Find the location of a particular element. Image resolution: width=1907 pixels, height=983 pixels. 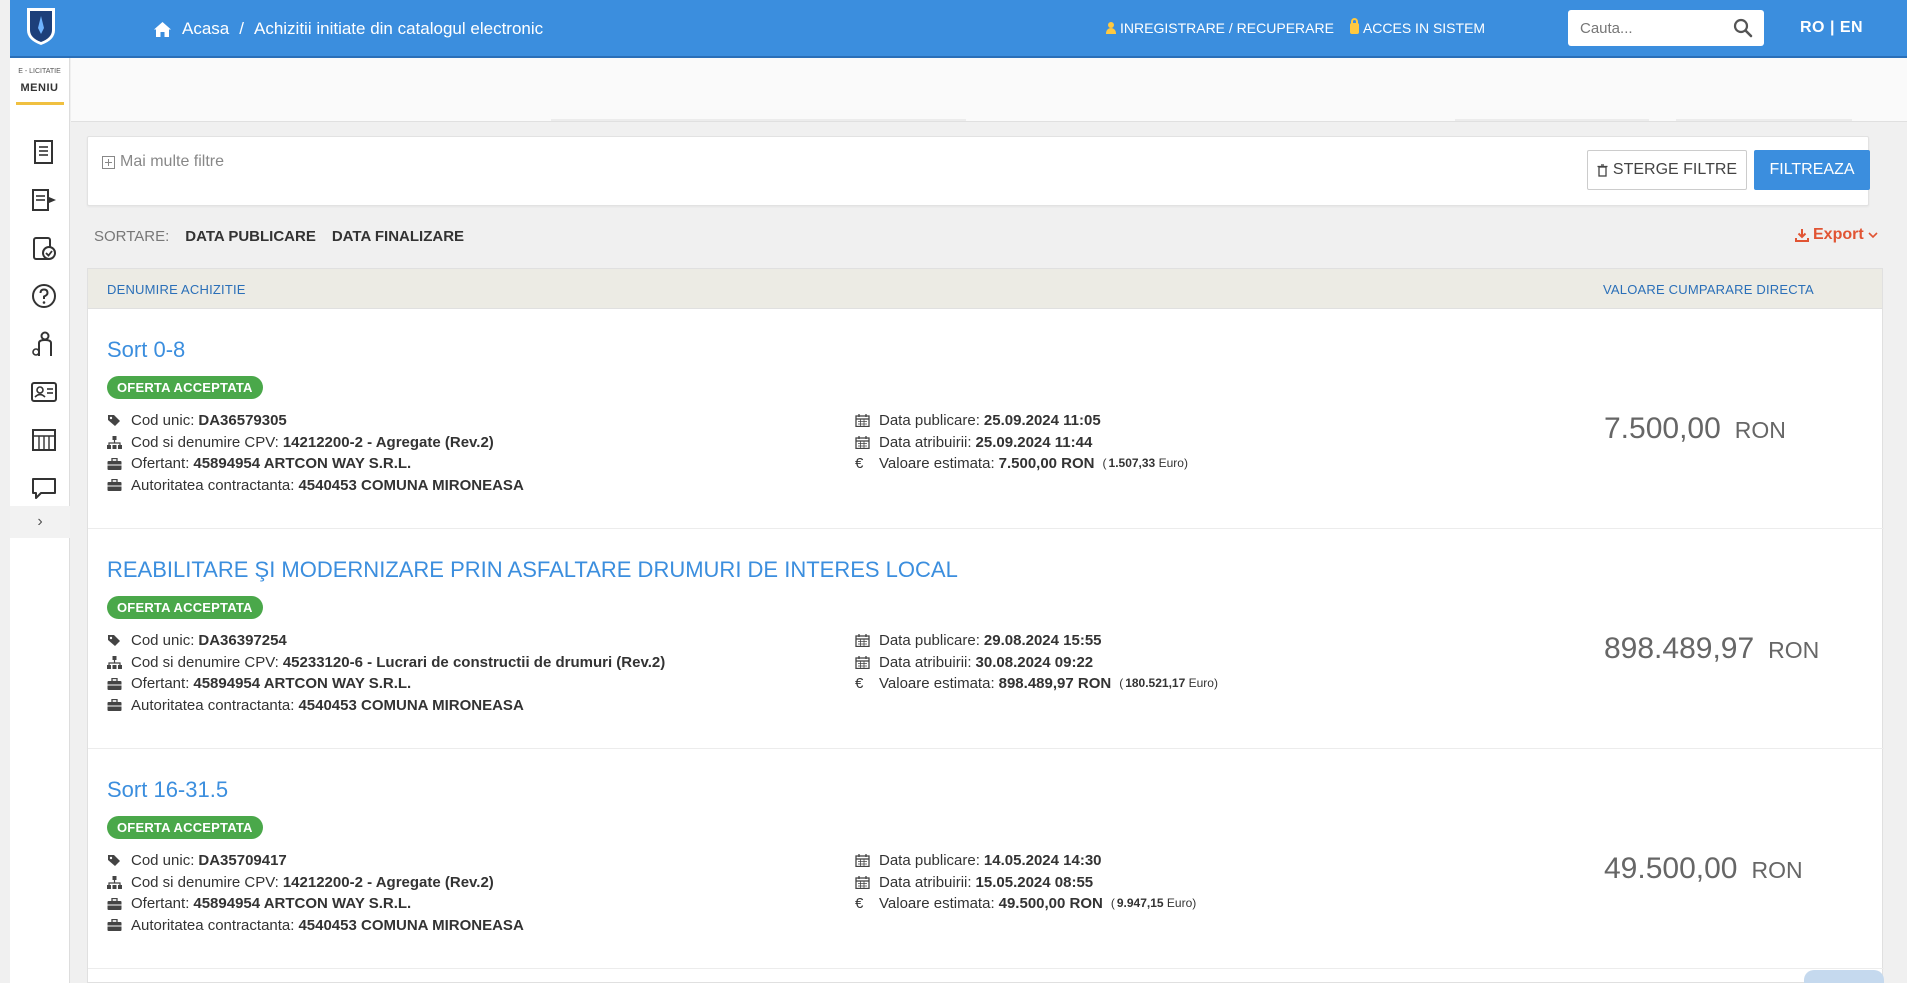

register-link: INREGISTRARE / RECUPERARE is located at coordinates (1220, 28).